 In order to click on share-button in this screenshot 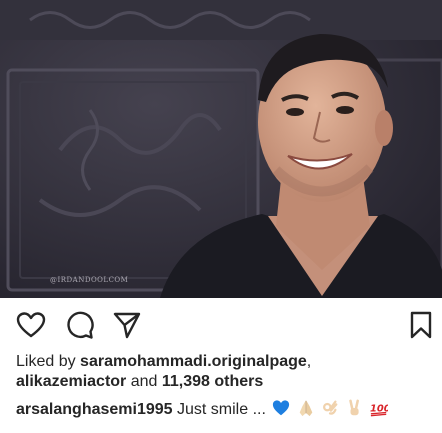, I will do `click(127, 325)`.